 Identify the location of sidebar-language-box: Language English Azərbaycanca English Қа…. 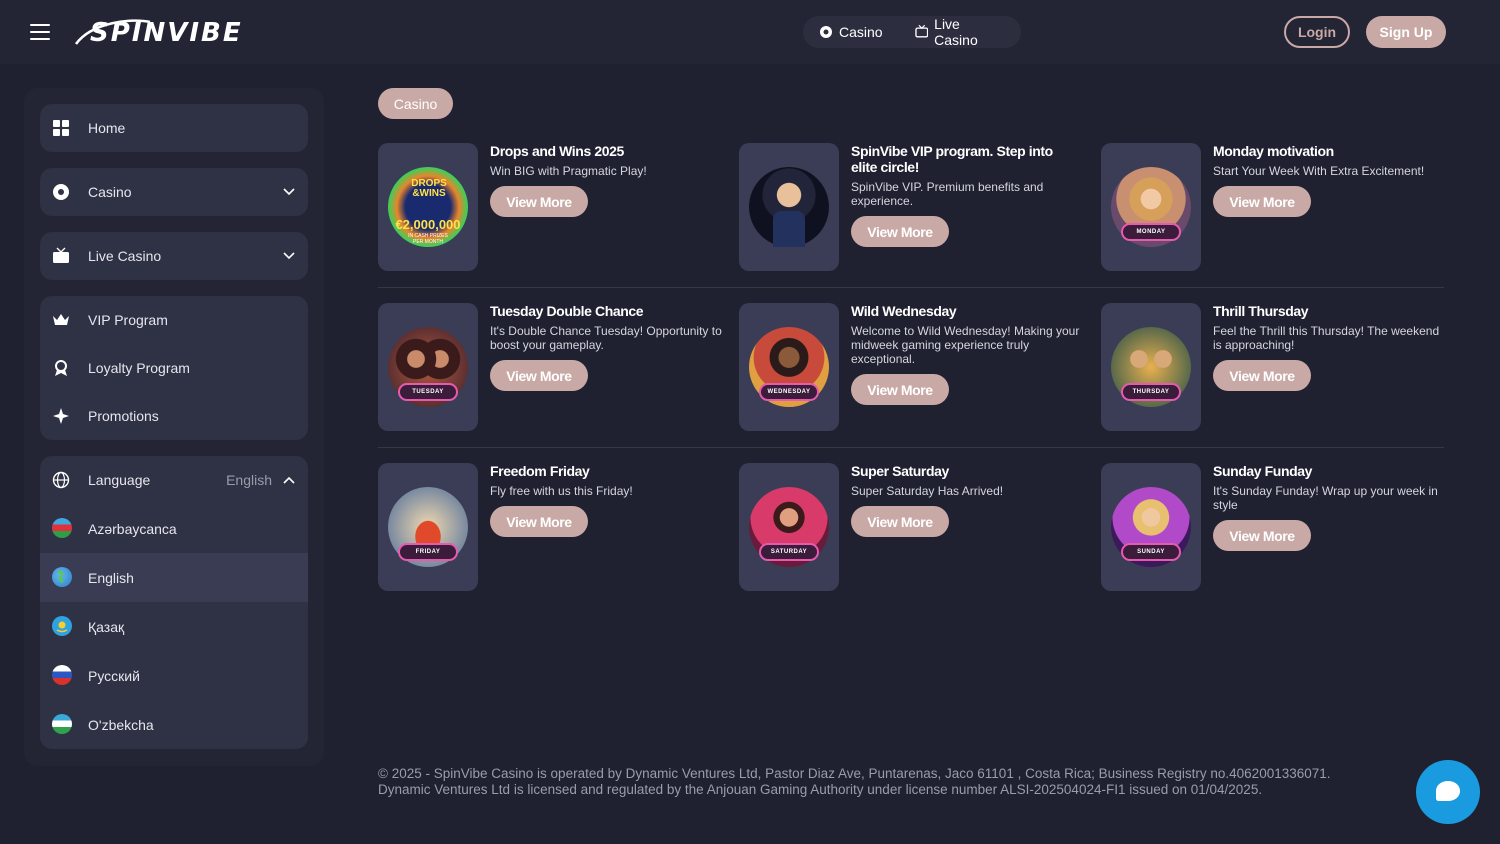
(174, 602).